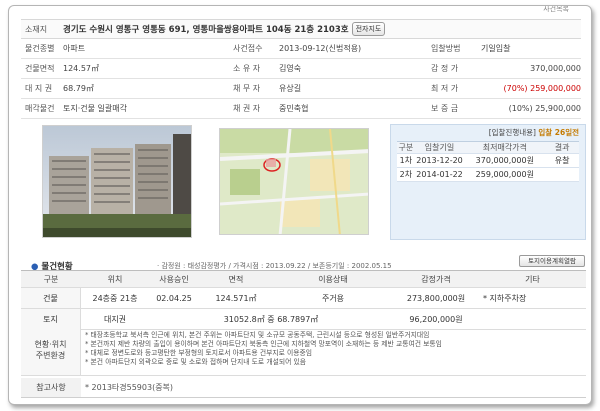  I want to click on bid-row: 2차 2014-01-22 259,000,000원, so click(488, 175).